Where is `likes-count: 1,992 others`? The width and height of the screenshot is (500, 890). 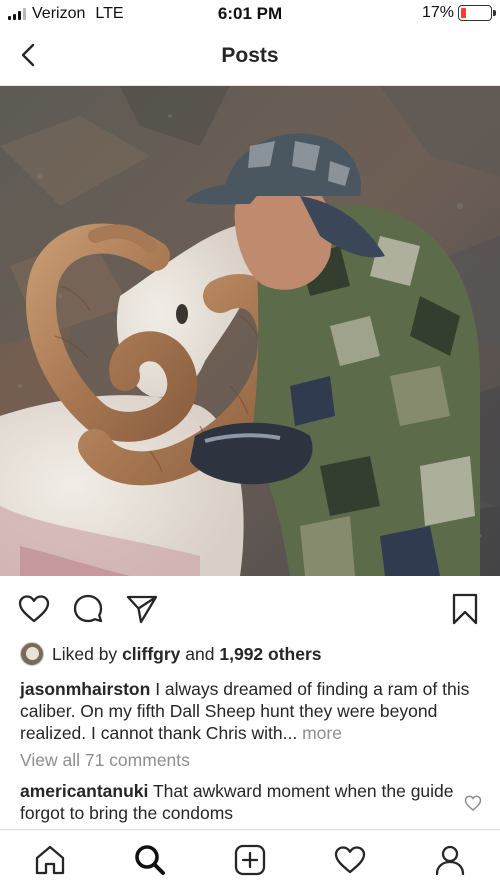 likes-count: 1,992 others is located at coordinates (270, 654).